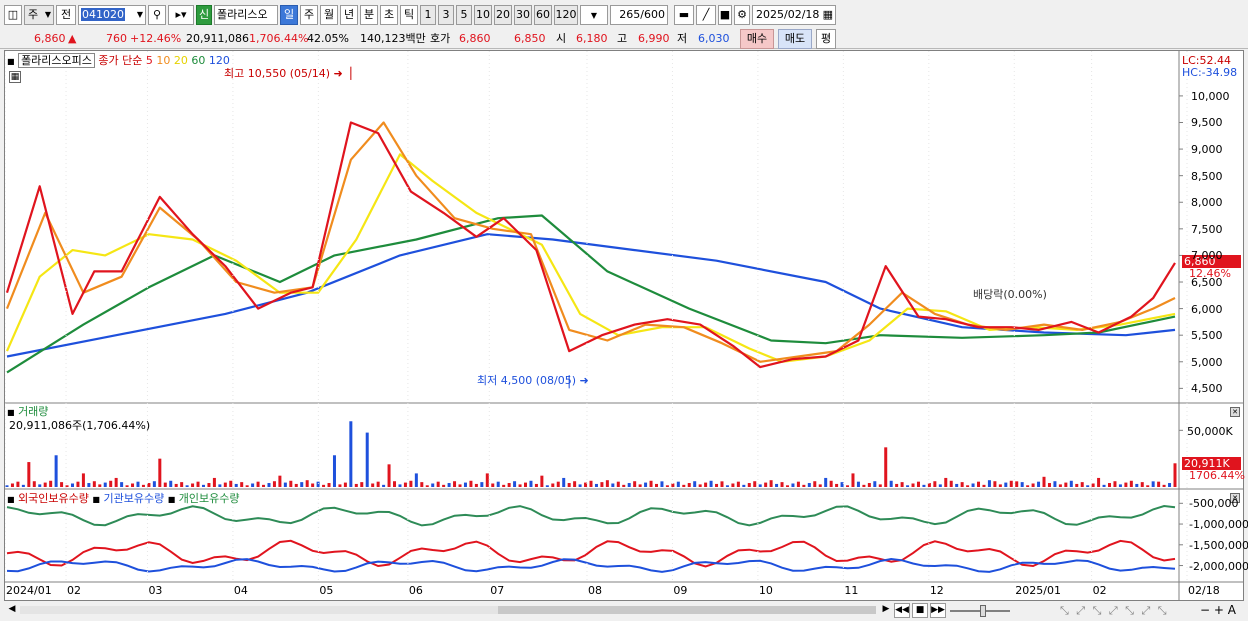 The width and height of the screenshot is (1248, 621). I want to click on save-icon: ■, so click(725, 15).